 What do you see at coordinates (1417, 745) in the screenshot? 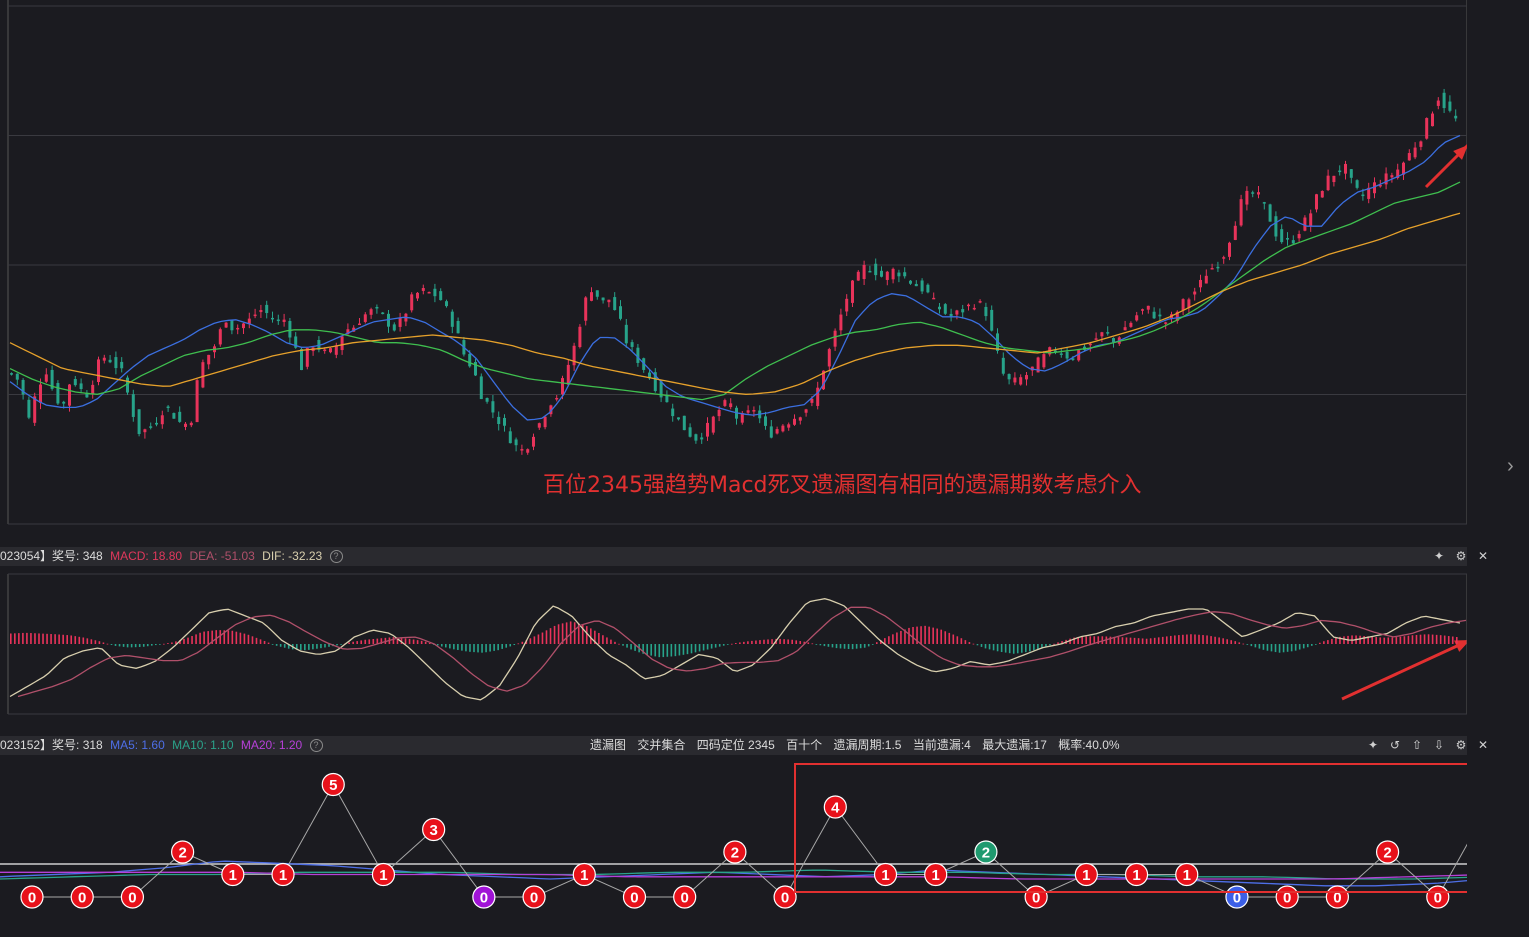
I see `up-icon: ⇧` at bounding box center [1417, 745].